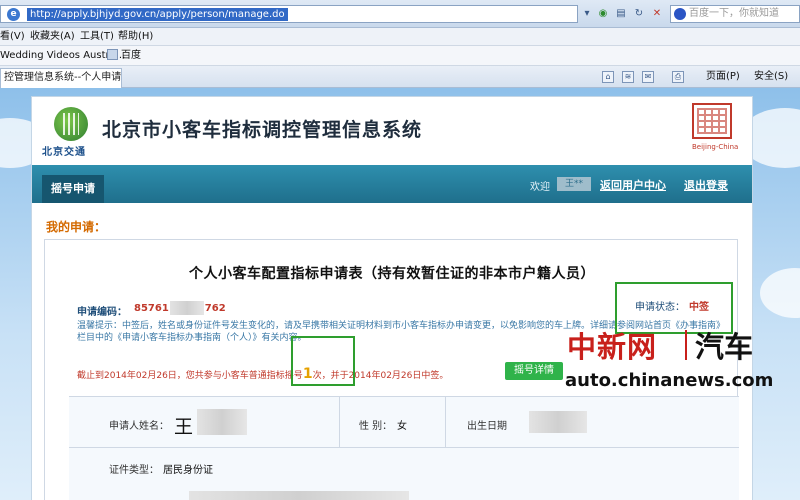  Describe the element at coordinates (112, 54) in the screenshot. I see `page-icon` at that location.